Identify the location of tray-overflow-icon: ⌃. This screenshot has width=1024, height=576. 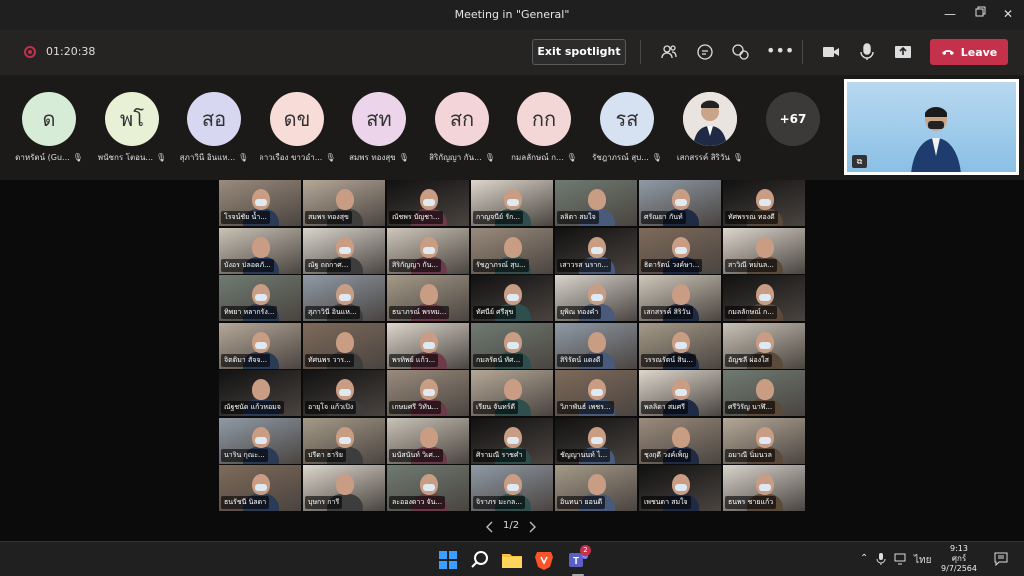
(864, 558).